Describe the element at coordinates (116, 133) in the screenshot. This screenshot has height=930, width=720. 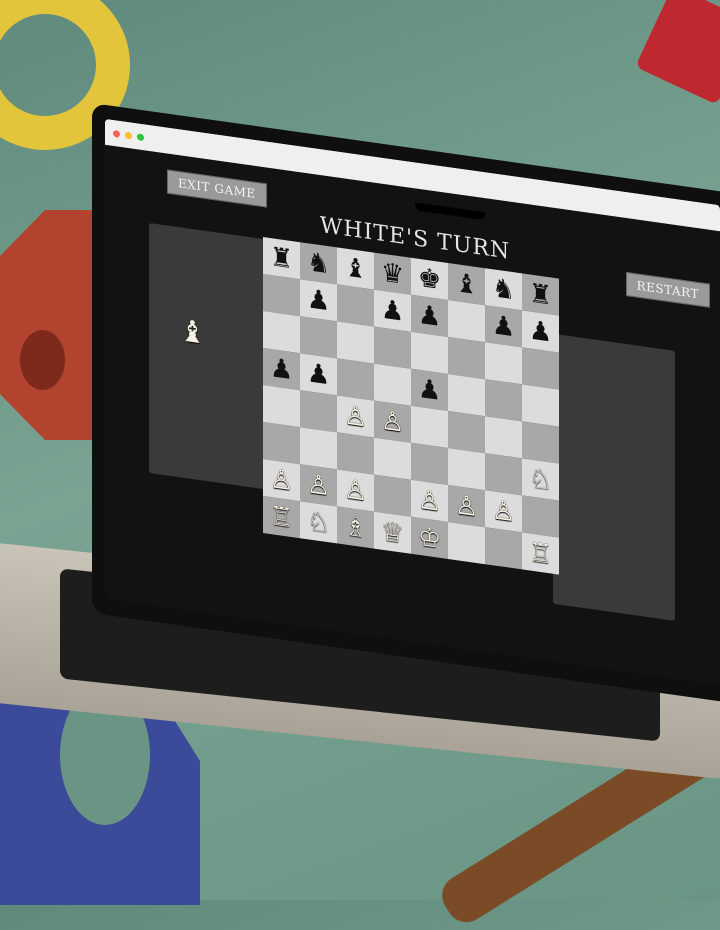
I see `close-dot-icon` at that location.